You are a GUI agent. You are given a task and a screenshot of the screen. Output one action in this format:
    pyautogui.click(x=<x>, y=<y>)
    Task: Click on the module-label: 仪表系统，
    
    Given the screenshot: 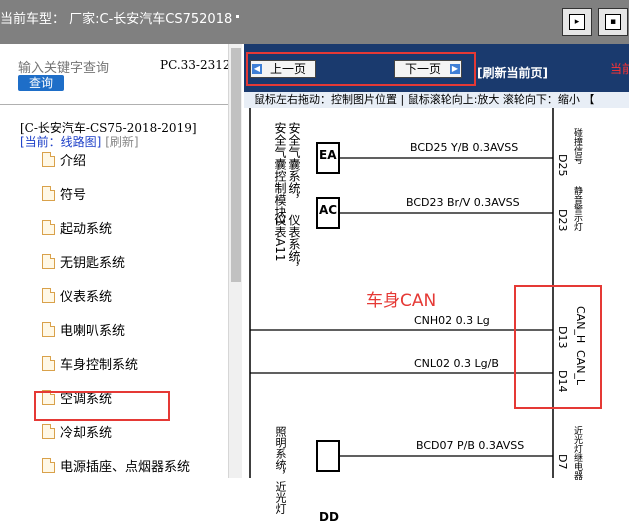 What is the action you would take?
    pyautogui.click(x=294, y=244)
    